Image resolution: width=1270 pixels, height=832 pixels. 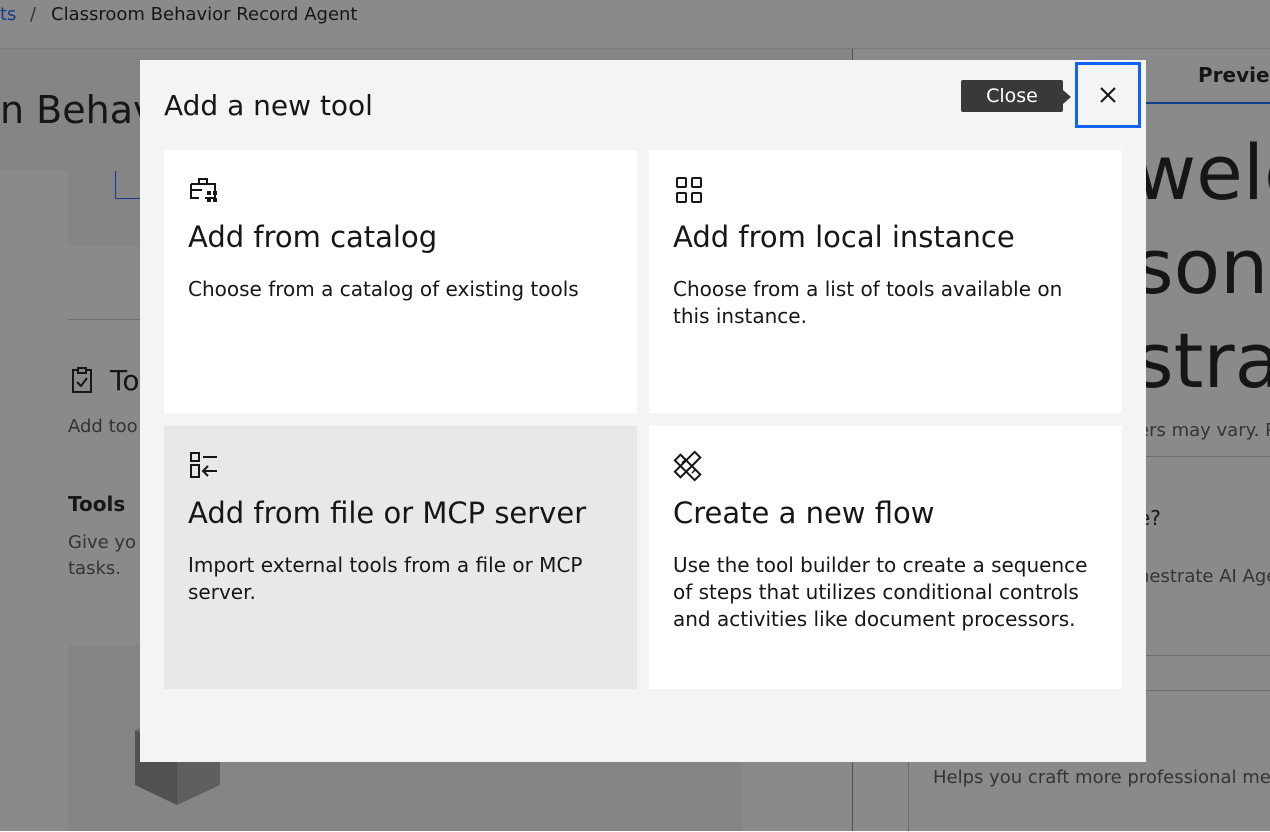 I want to click on close-tooltip: Close, so click(x=1012, y=96).